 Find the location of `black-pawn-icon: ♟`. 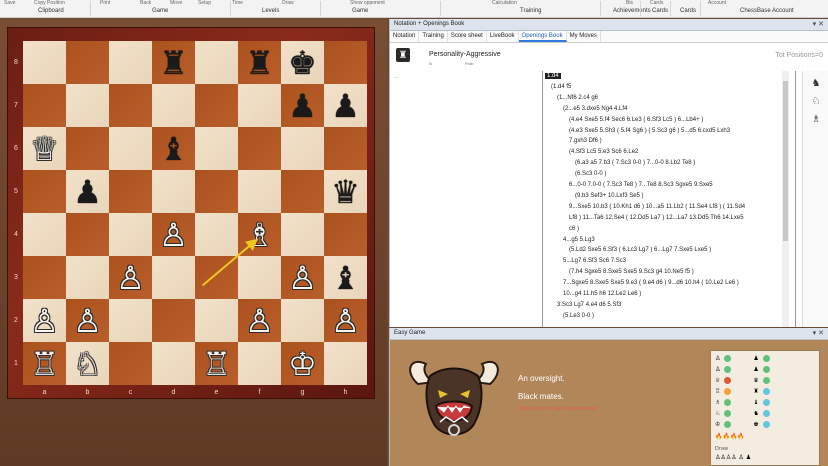

black-pawn-icon: ♟ is located at coordinates (345, 105).